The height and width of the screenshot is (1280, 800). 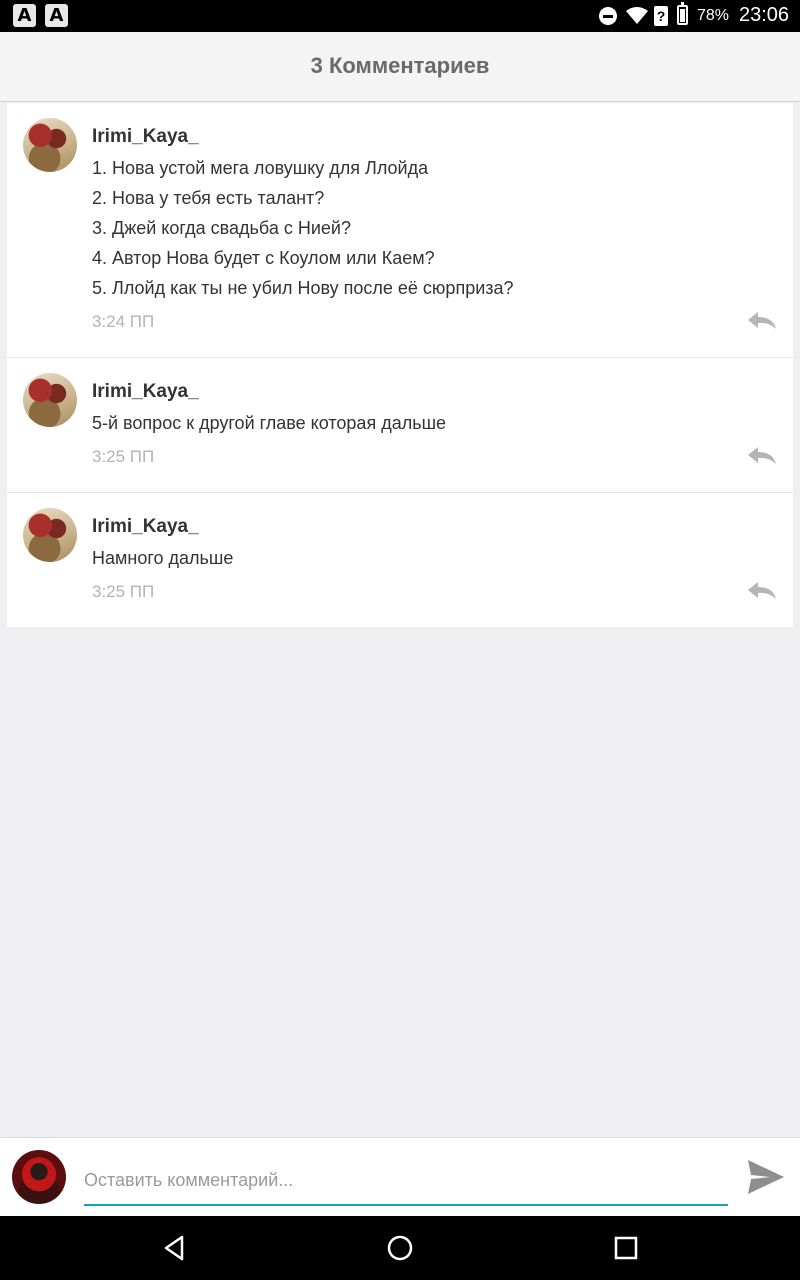 I want to click on system-nav-bar, so click(x=400, y=1248).